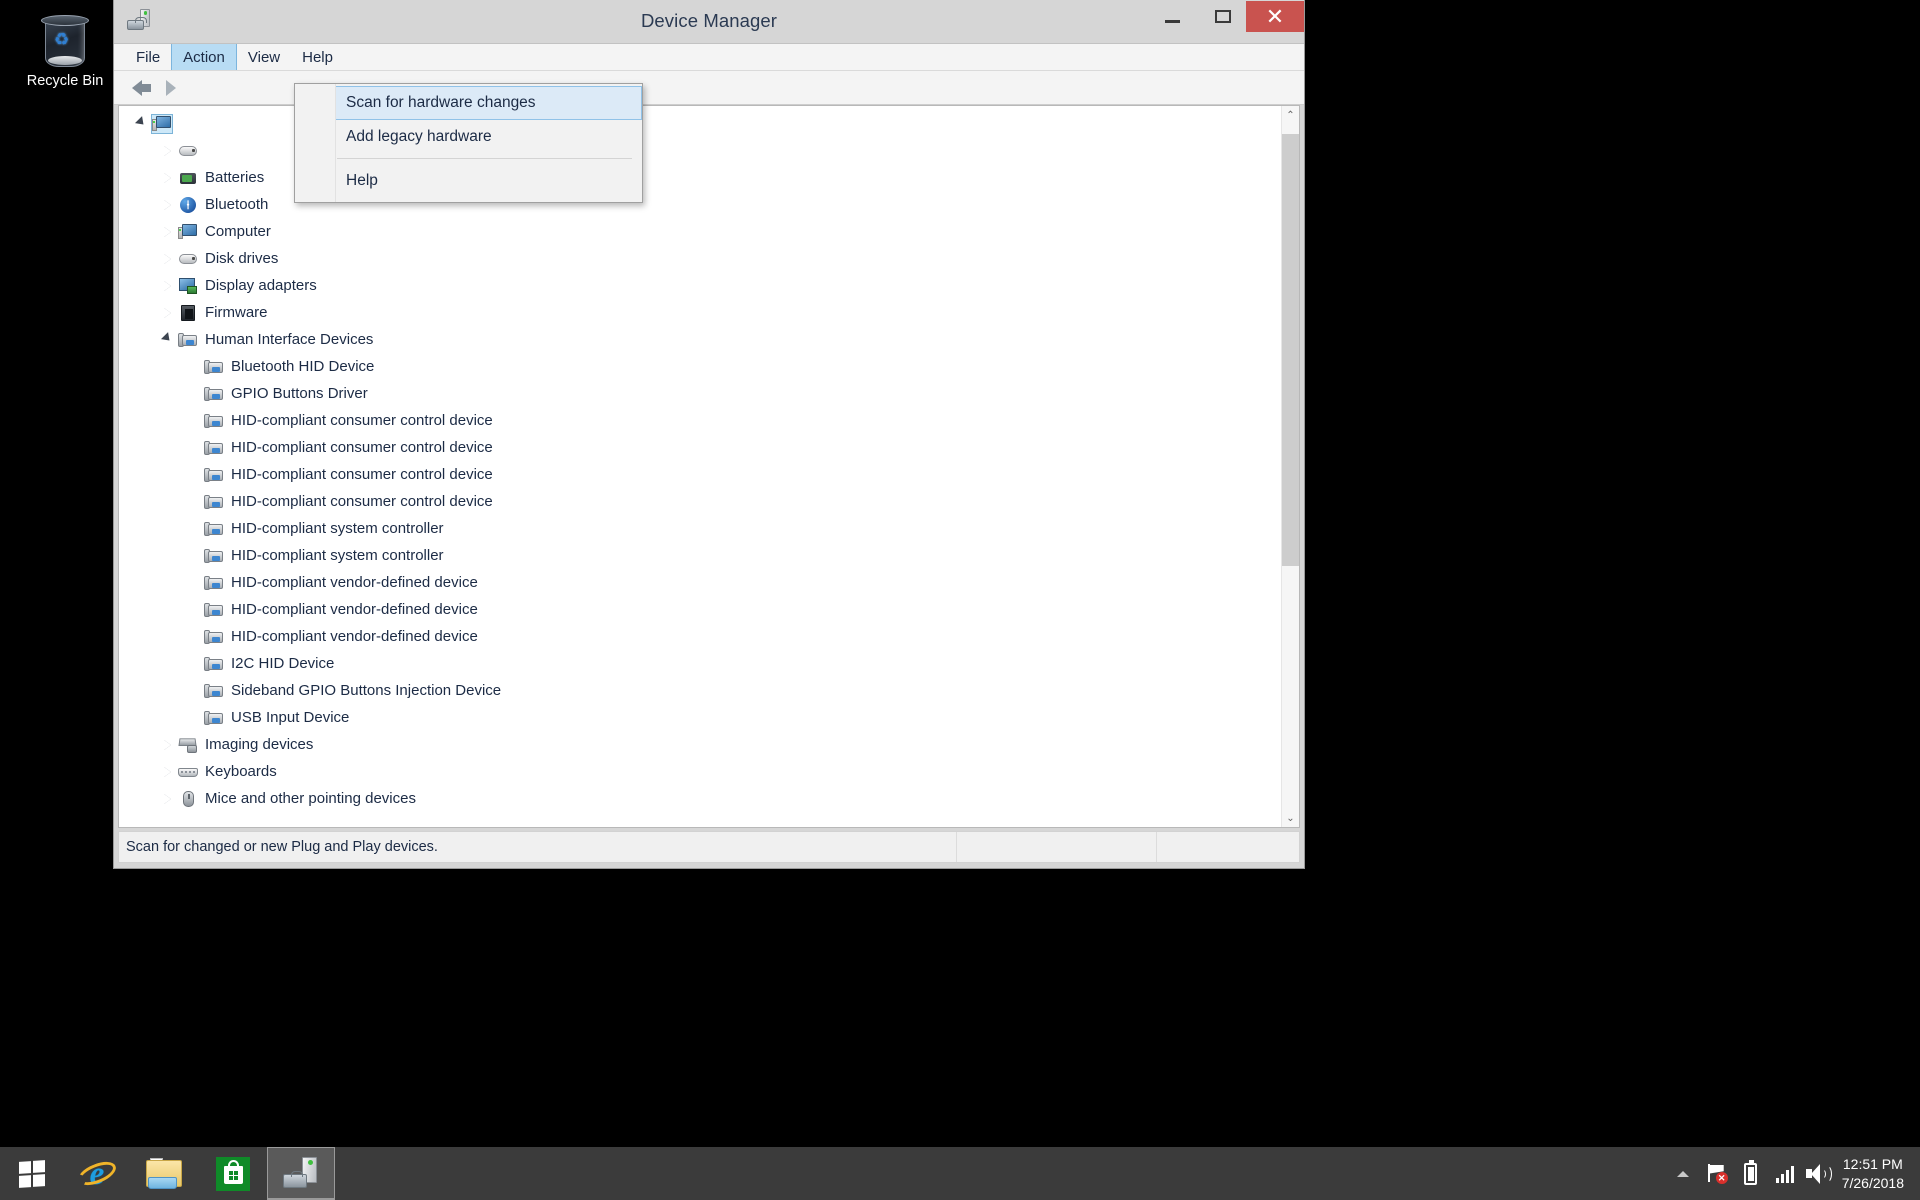  I want to click on tree-row: Bluetooth HID Device, so click(700, 366).